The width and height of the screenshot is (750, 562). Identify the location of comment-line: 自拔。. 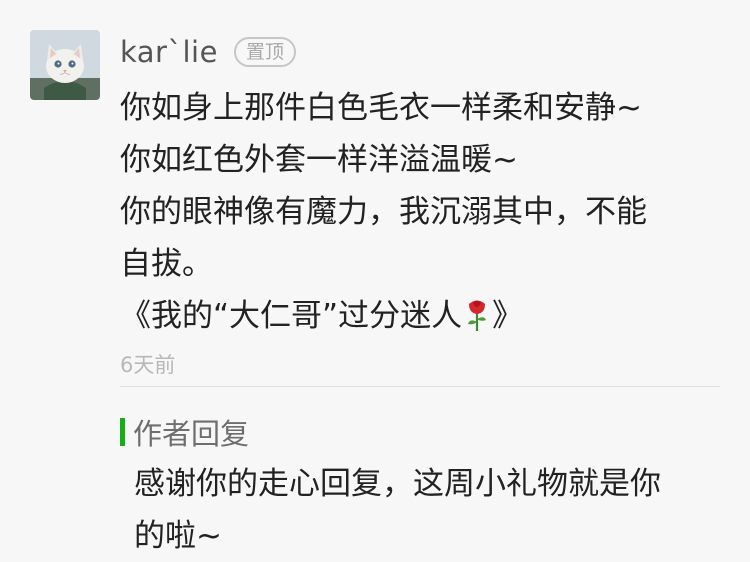
(166, 264).